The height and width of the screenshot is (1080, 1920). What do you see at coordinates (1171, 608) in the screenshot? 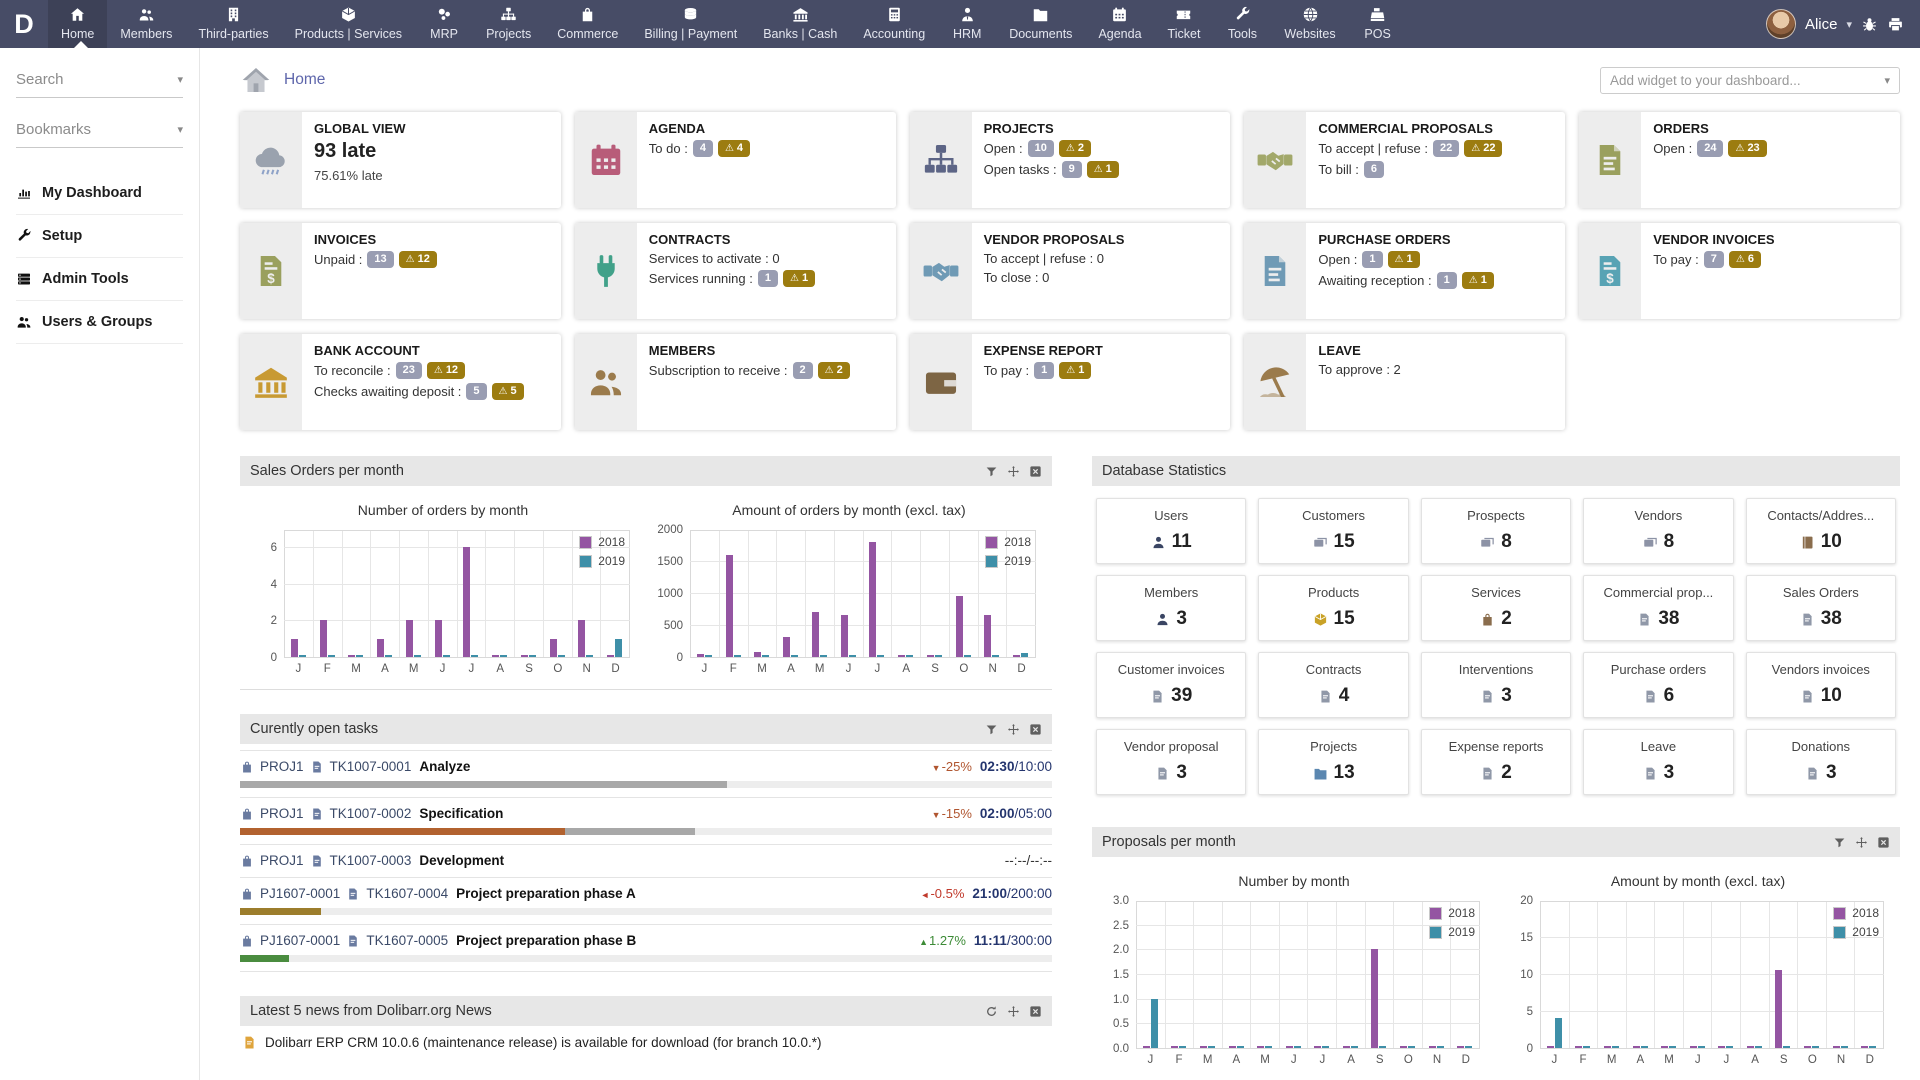
I see `stat-card-members: Members 3` at bounding box center [1171, 608].